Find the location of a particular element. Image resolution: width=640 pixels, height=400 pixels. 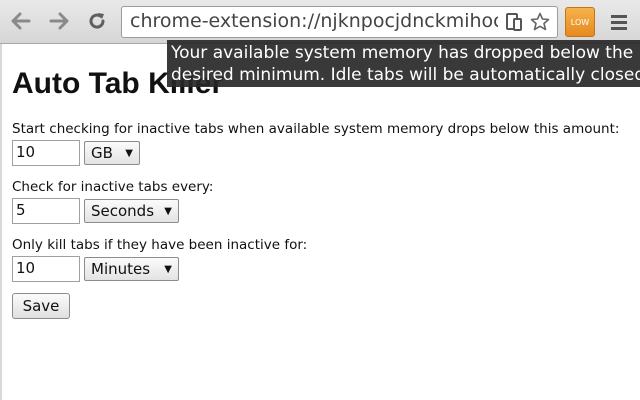

address-bar: chrome-extension://njknpocjdnckmihoc is located at coordinates (339, 22).